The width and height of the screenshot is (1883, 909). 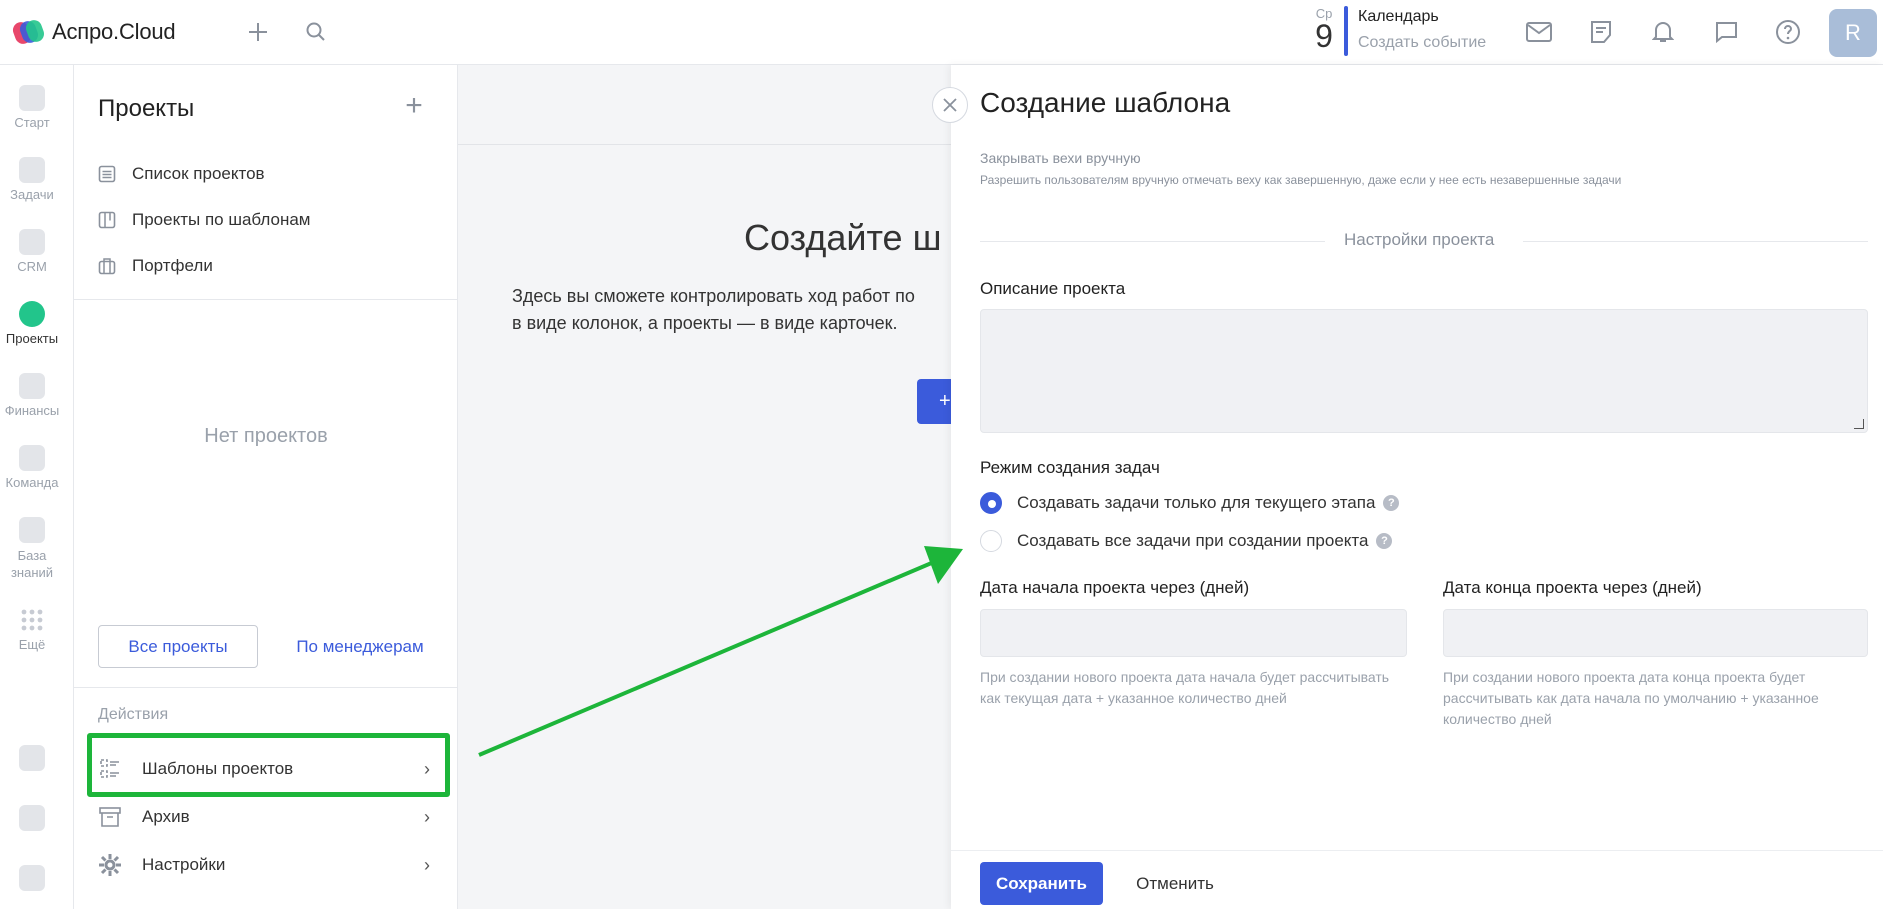 I want to click on projects-icon, so click(x=32, y=314).